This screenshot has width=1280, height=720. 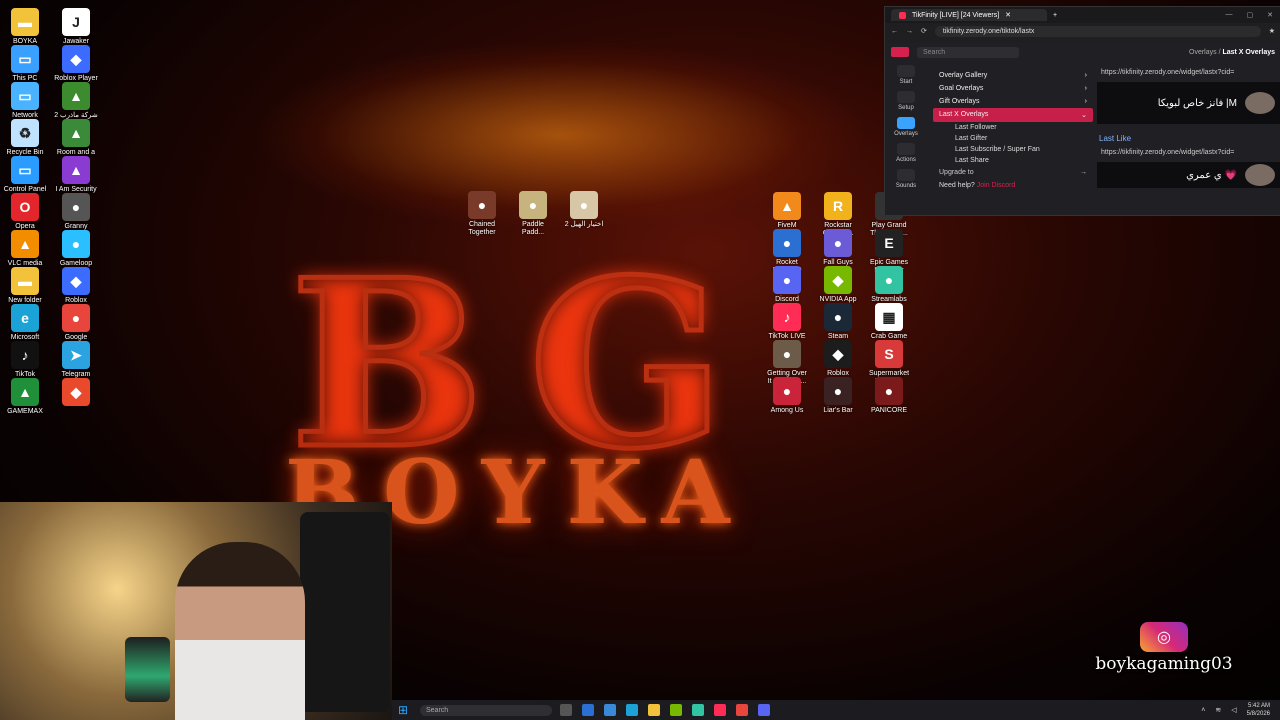 What do you see at coordinates (1260, 175) in the screenshot?
I see `avatar` at bounding box center [1260, 175].